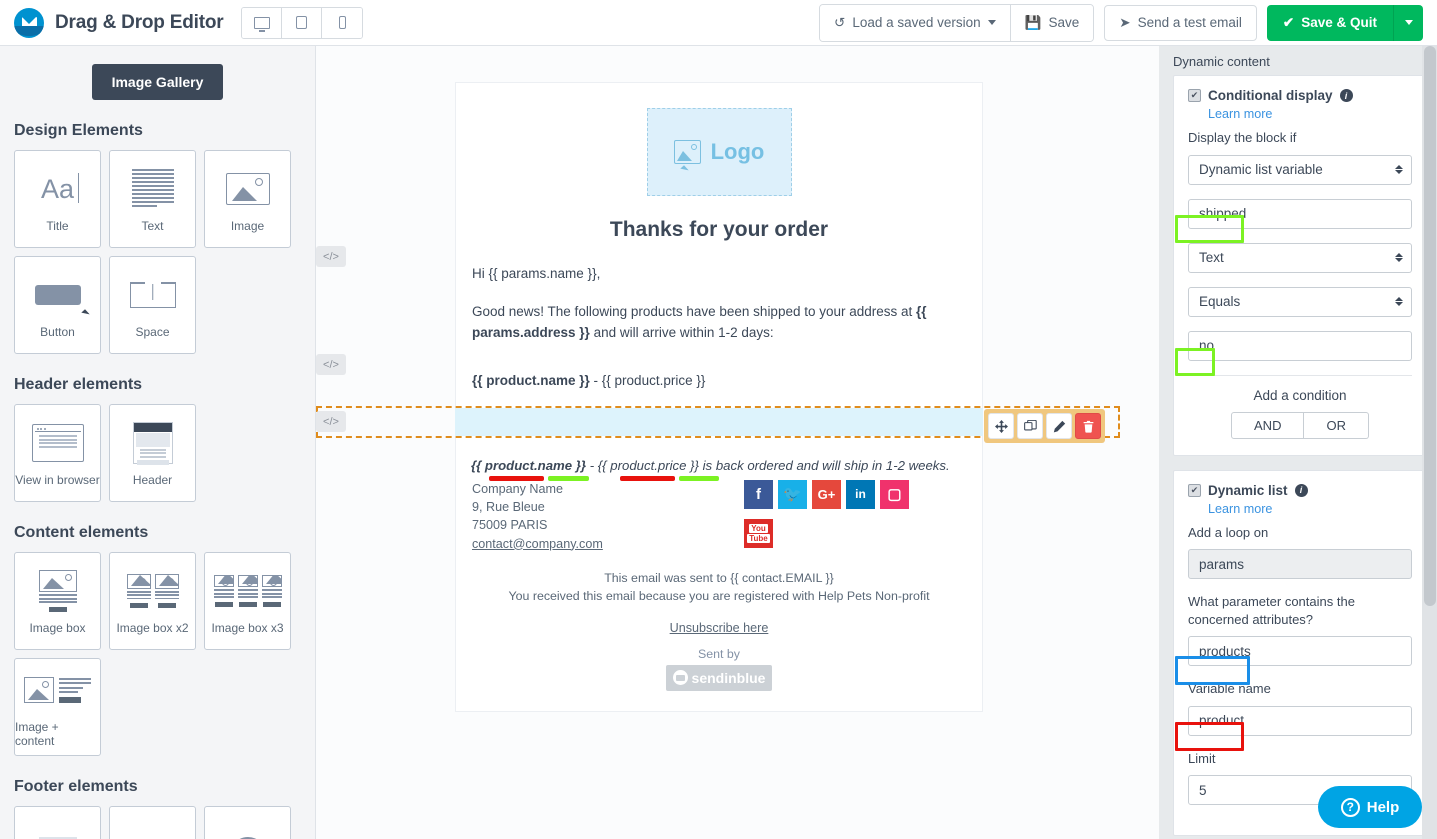 The height and width of the screenshot is (839, 1437). I want to click on element-card-image: Image, so click(247, 199).